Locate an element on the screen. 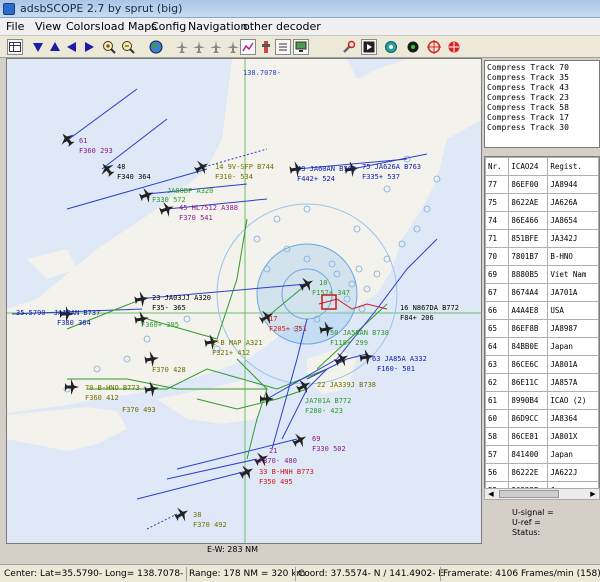 Image resolution: width=600 pixels, height=582 pixels. window-title: adsbSCOPE 2.7 by sprut (big) is located at coordinates (101, 8).